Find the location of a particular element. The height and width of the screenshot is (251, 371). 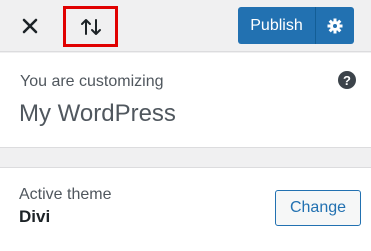

device-preview-toggle-button is located at coordinates (90, 26).